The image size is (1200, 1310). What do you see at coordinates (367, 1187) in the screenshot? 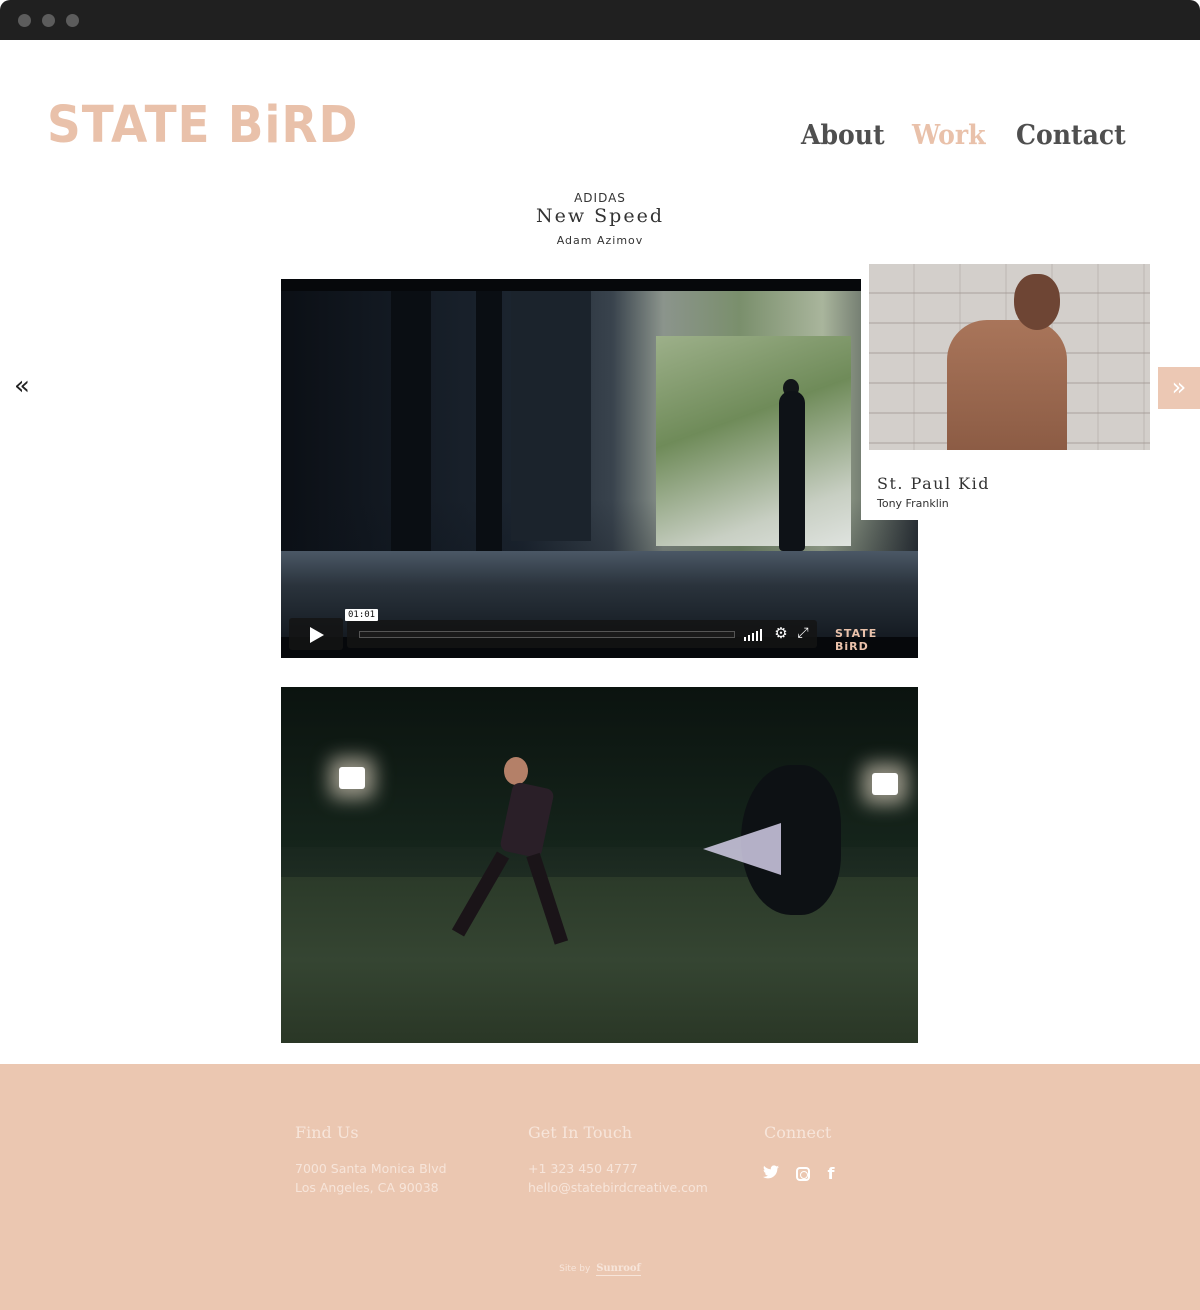
I see `footer-address-line2: Los Angeles, CA 90038` at bounding box center [367, 1187].